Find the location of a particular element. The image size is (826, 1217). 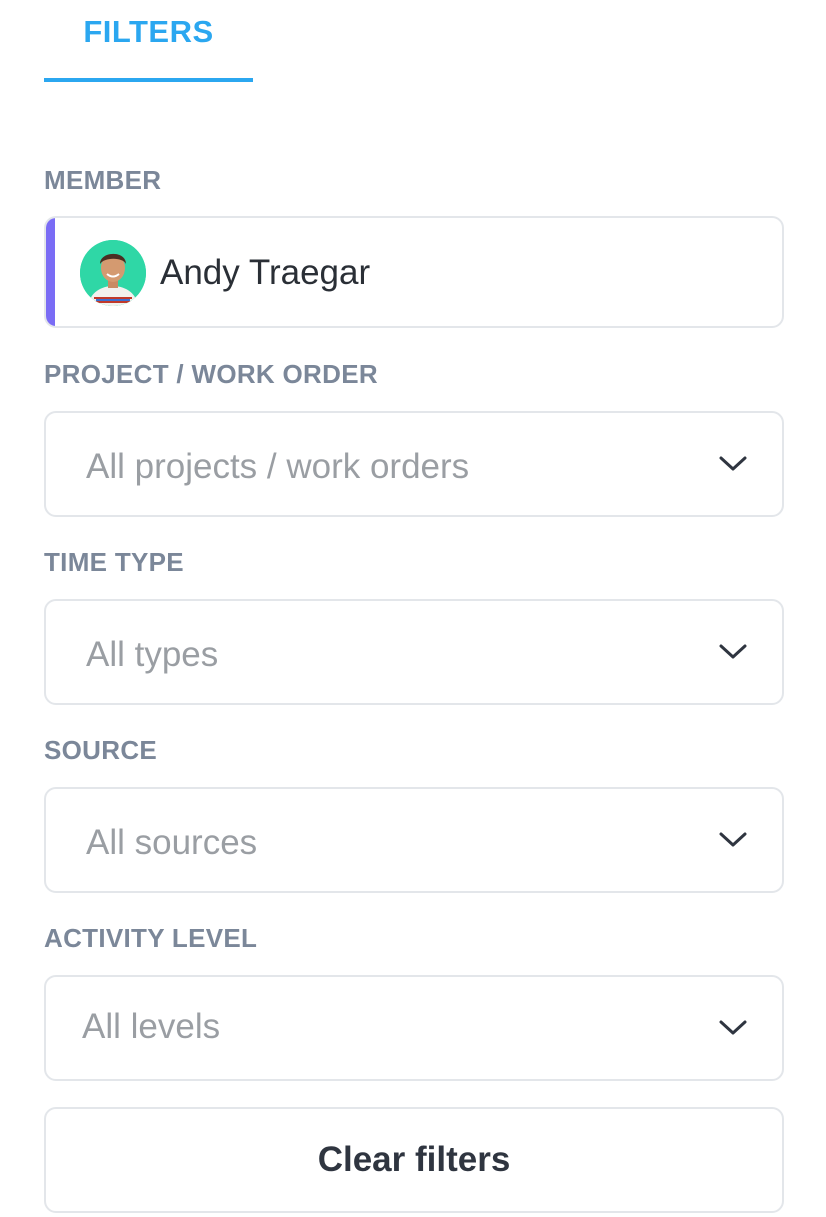

source-label: SOURCE is located at coordinates (101, 750).